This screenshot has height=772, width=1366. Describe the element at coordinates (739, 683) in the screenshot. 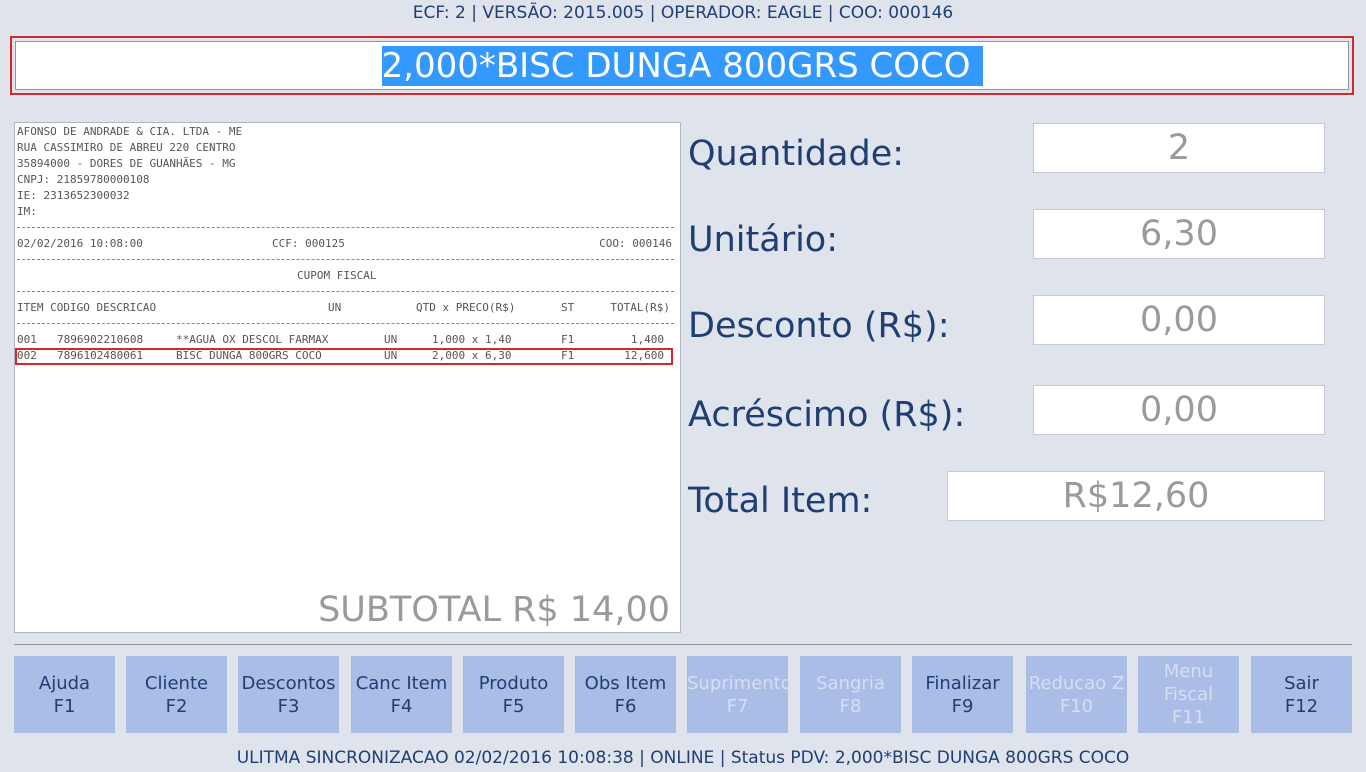

I see `button-label: Suprimento` at that location.